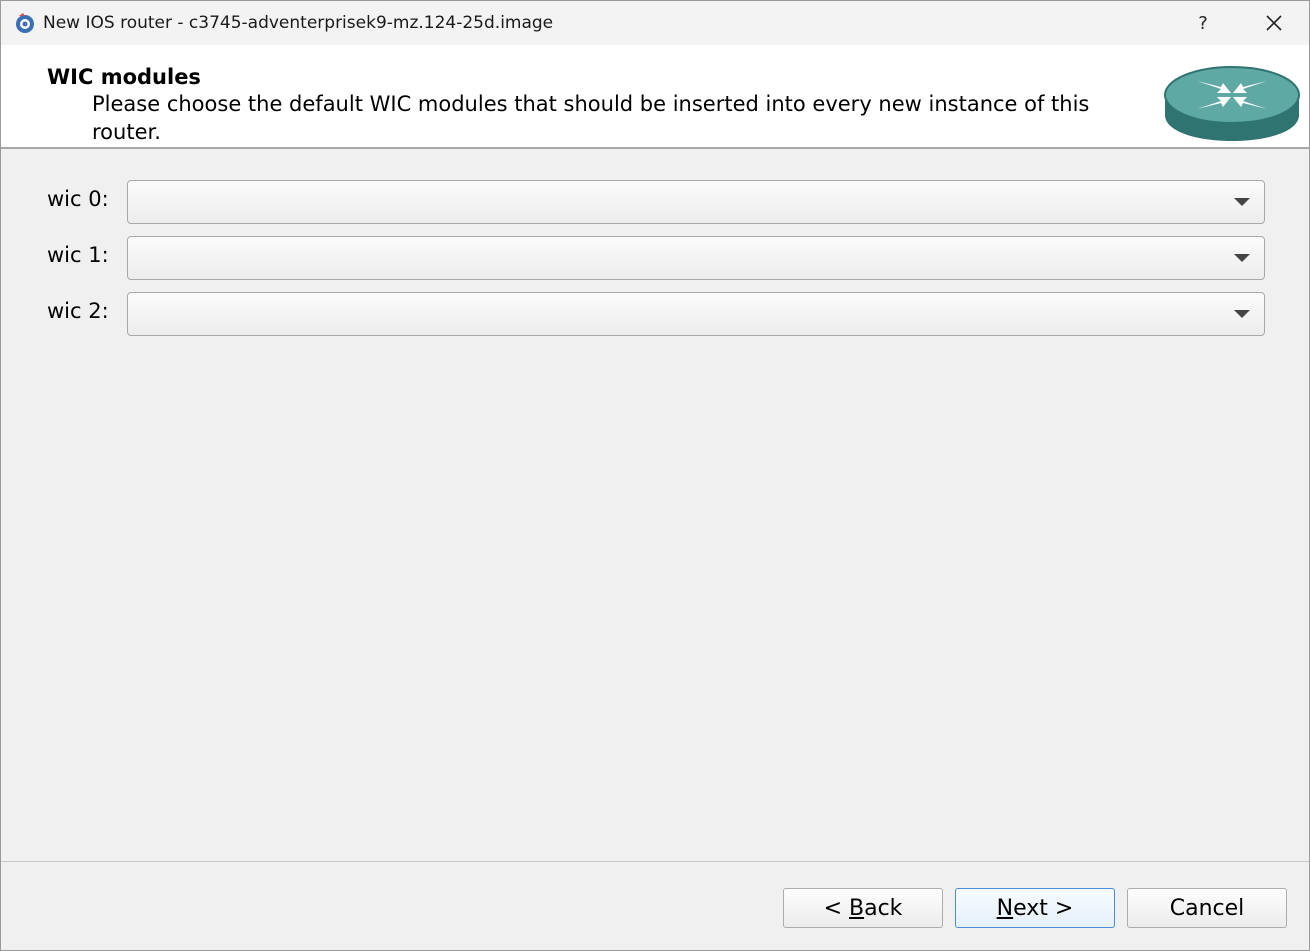 The image size is (1310, 951). I want to click on close-icon, so click(1274, 23).